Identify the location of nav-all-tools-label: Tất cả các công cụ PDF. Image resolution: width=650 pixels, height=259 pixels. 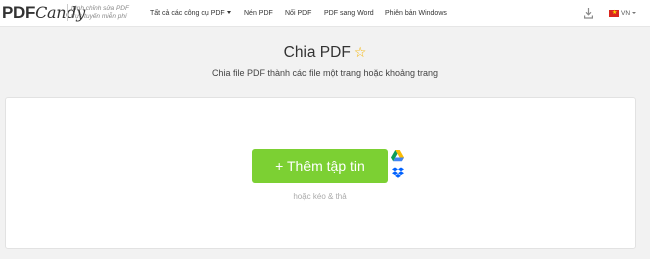
(187, 13).